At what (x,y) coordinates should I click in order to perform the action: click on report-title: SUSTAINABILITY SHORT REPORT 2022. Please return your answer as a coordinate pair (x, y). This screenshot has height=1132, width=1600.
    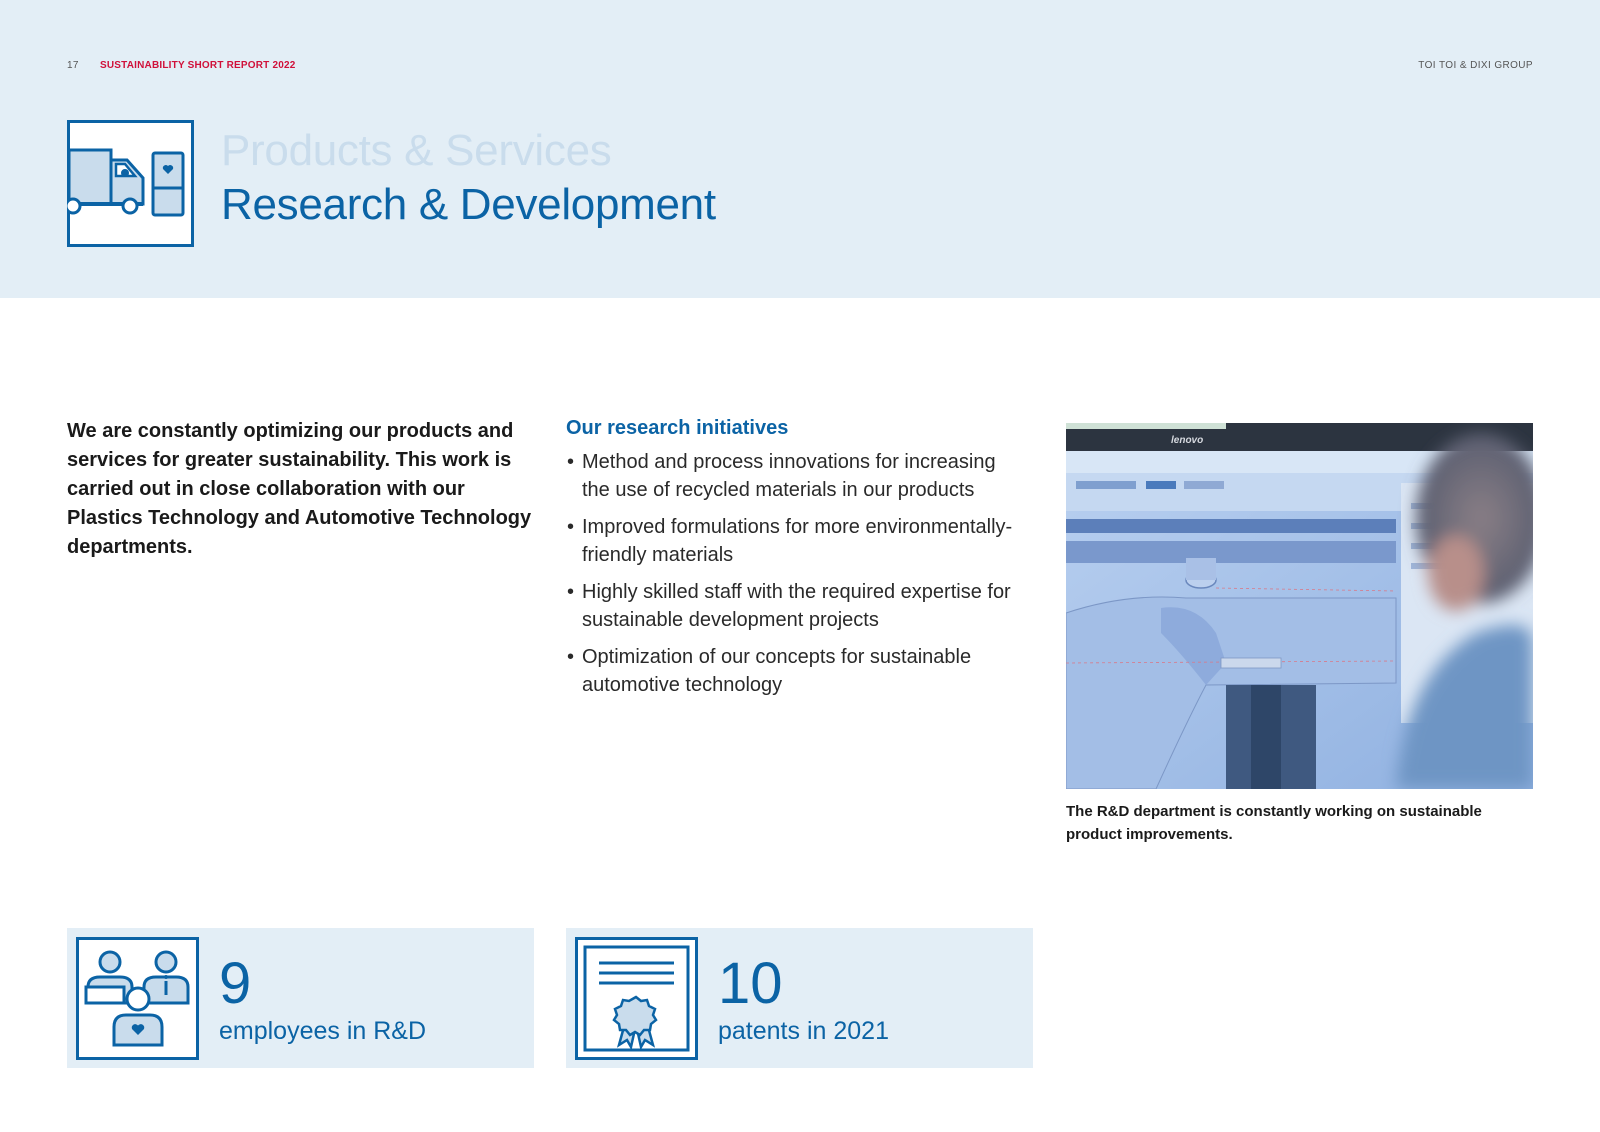
    Looking at the image, I should click on (198, 65).